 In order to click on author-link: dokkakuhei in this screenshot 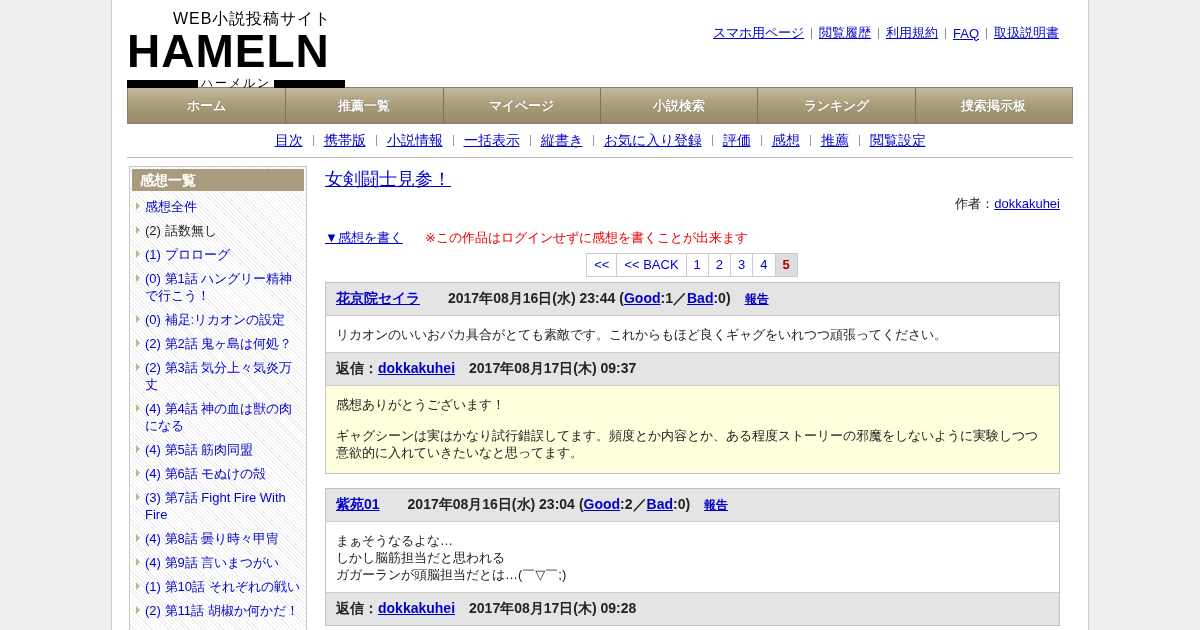, I will do `click(1027, 203)`.